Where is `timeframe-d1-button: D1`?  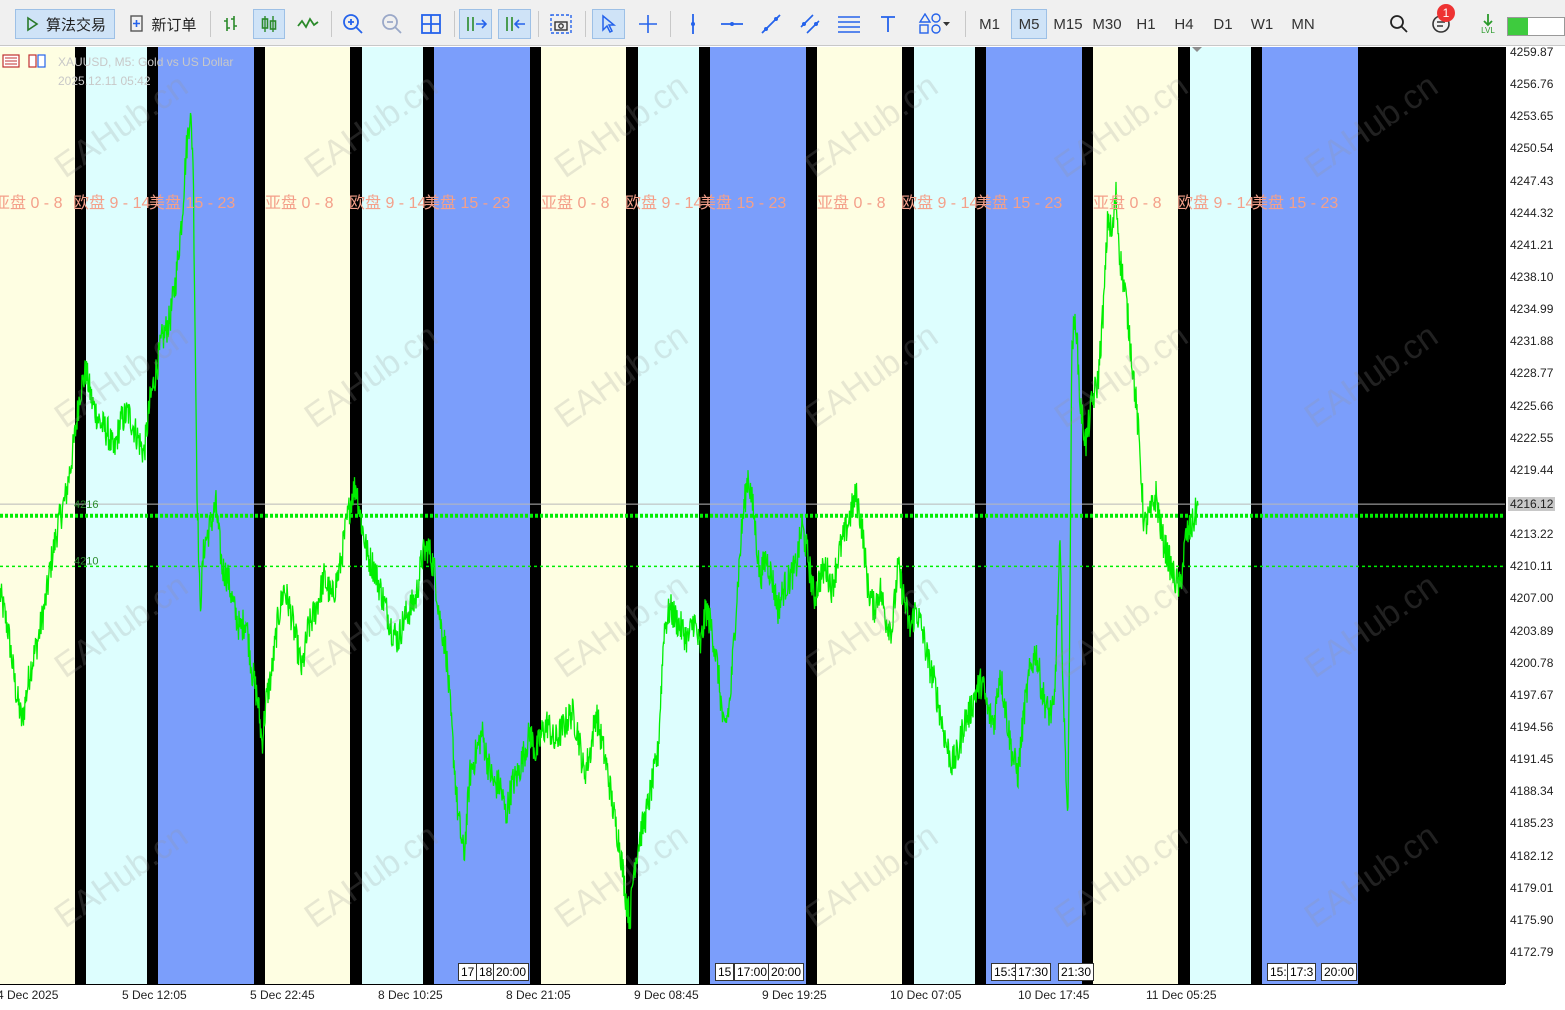 timeframe-d1-button: D1 is located at coordinates (1223, 24).